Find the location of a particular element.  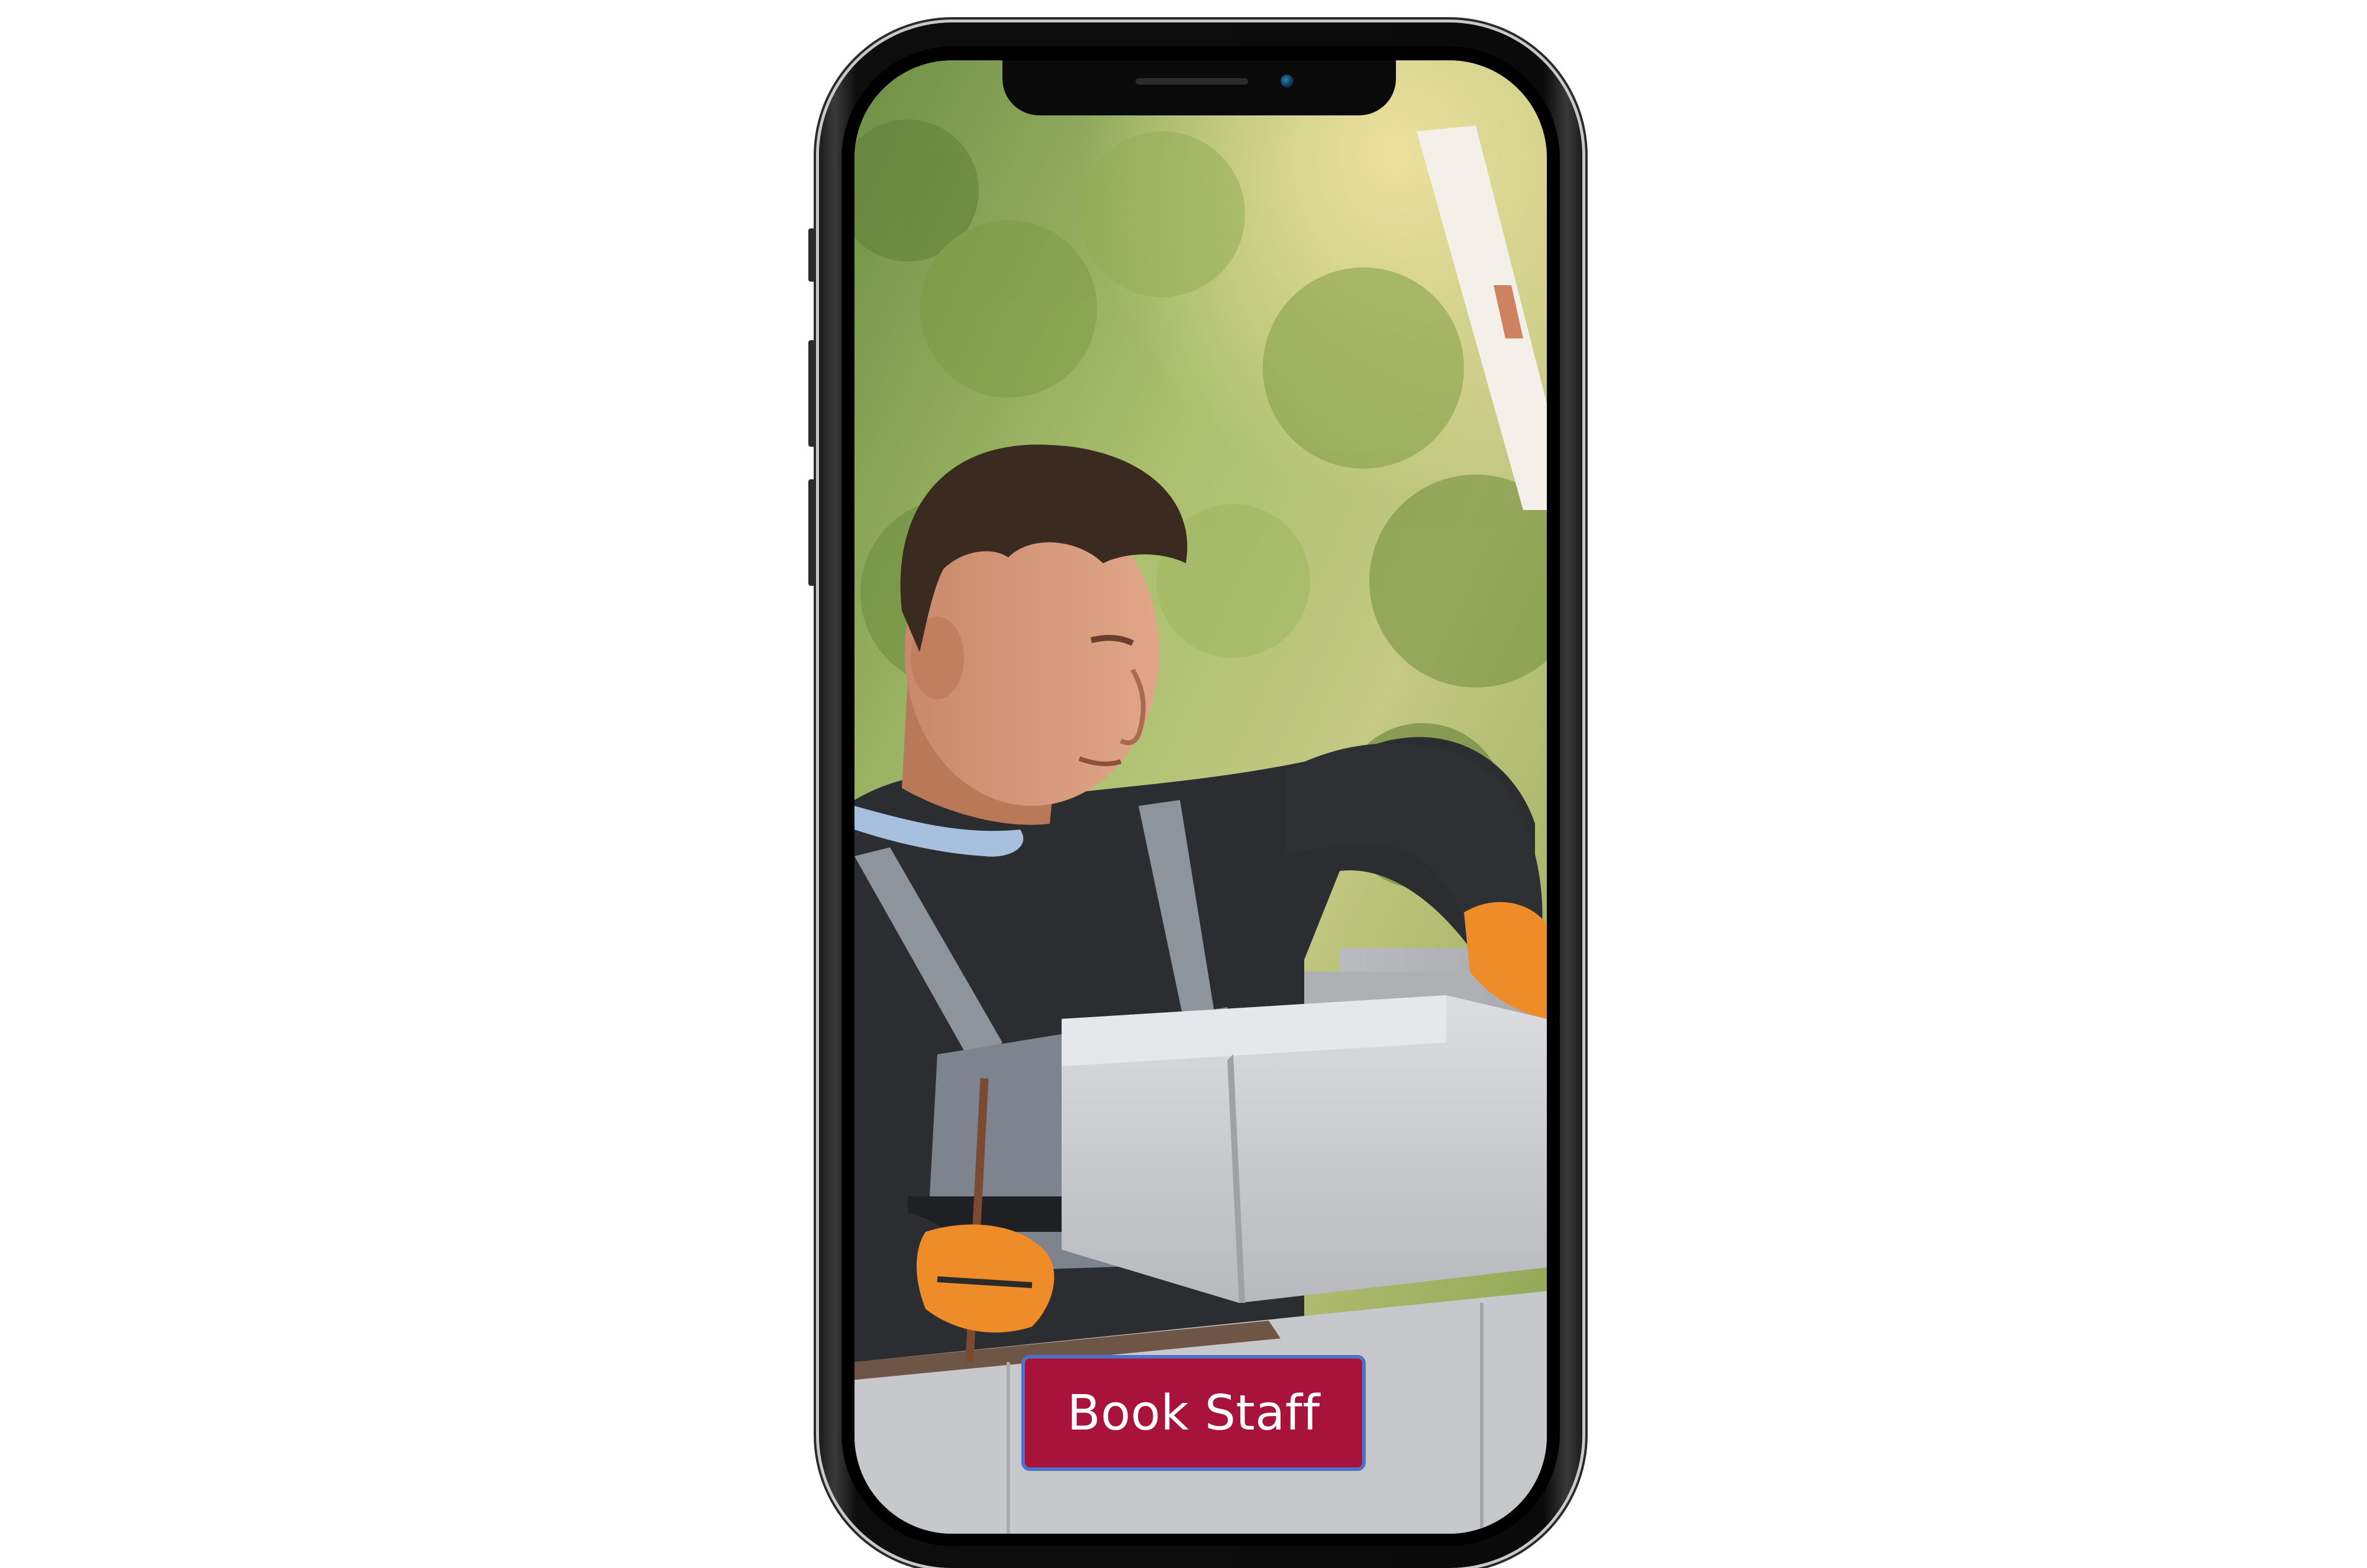

volume-up-button is located at coordinates (811, 393).